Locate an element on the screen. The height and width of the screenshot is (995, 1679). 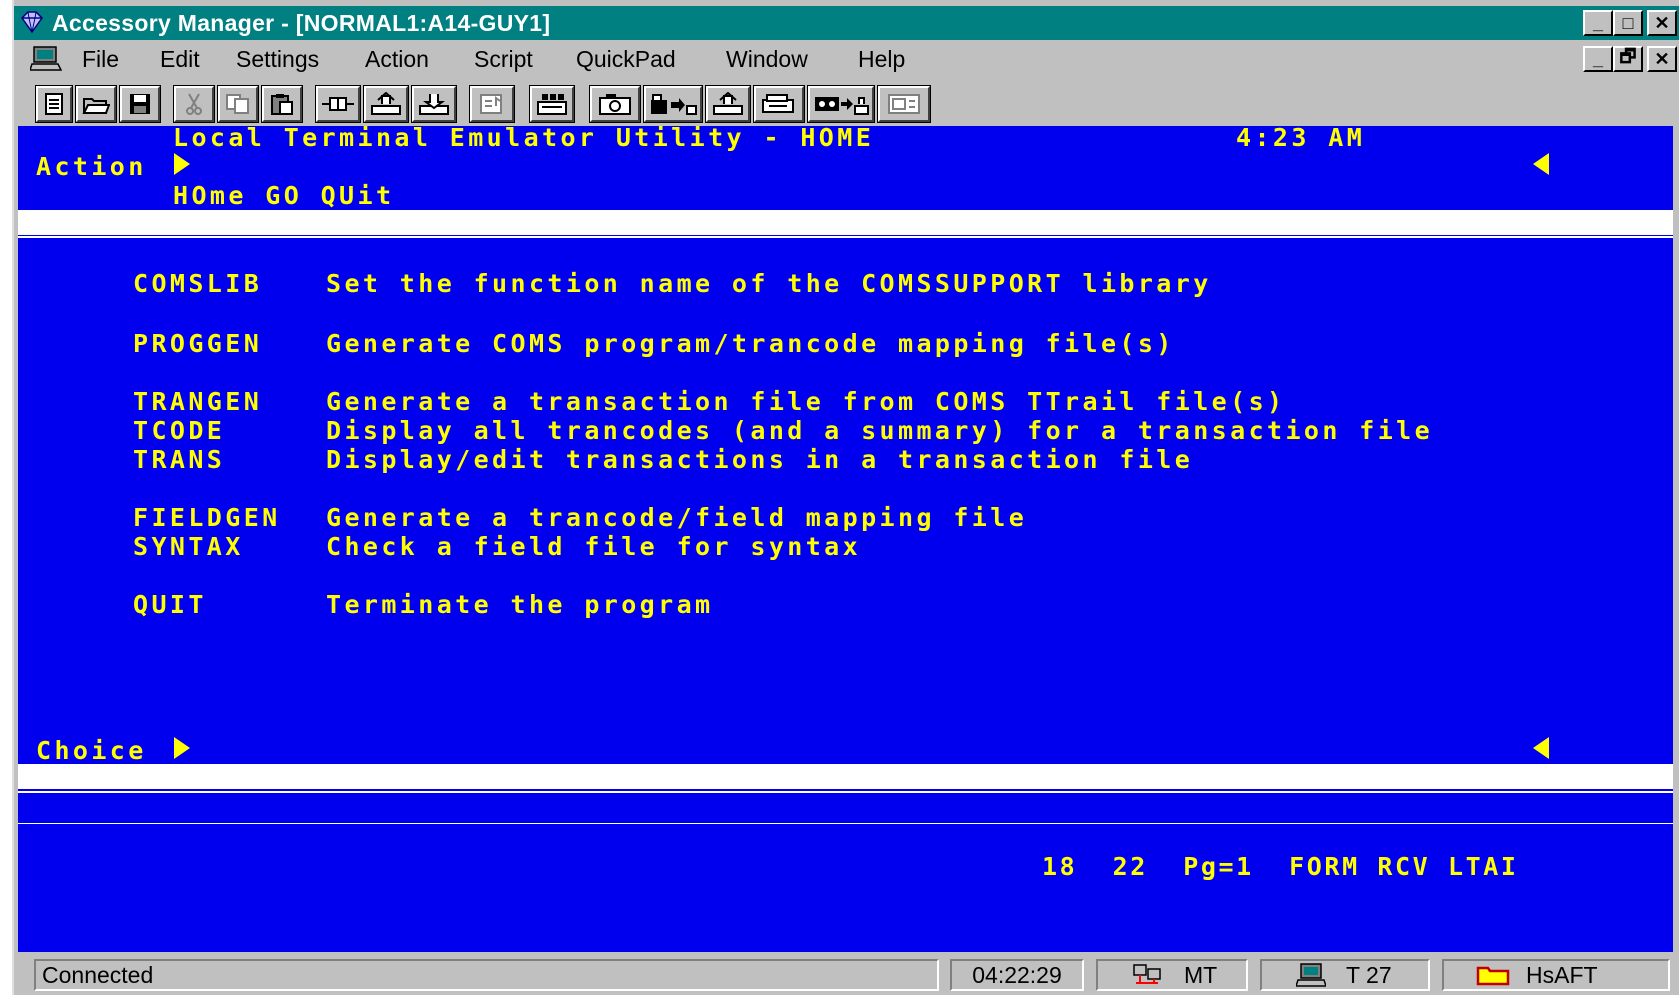
screen-title: Local Terminal Emulator Utility - HOME is located at coordinates (524, 139).